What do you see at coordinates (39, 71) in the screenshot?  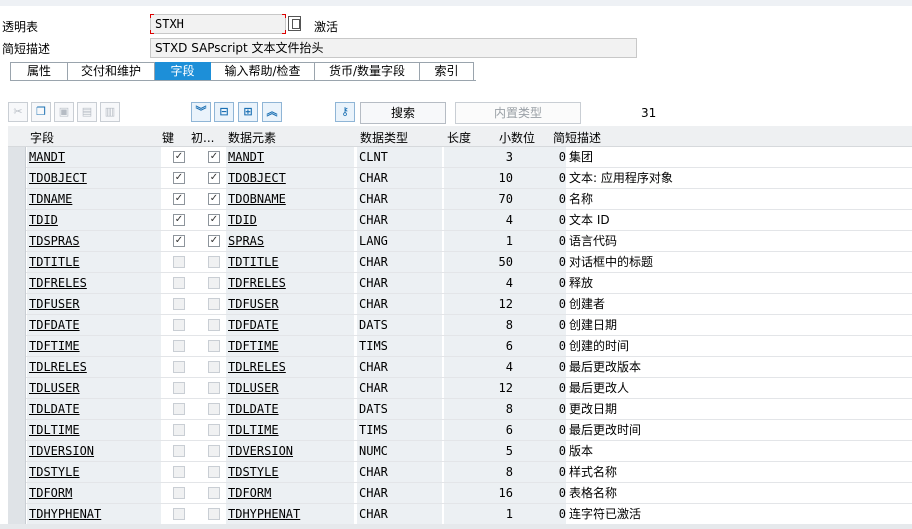 I see `tab-attributes: 属性` at bounding box center [39, 71].